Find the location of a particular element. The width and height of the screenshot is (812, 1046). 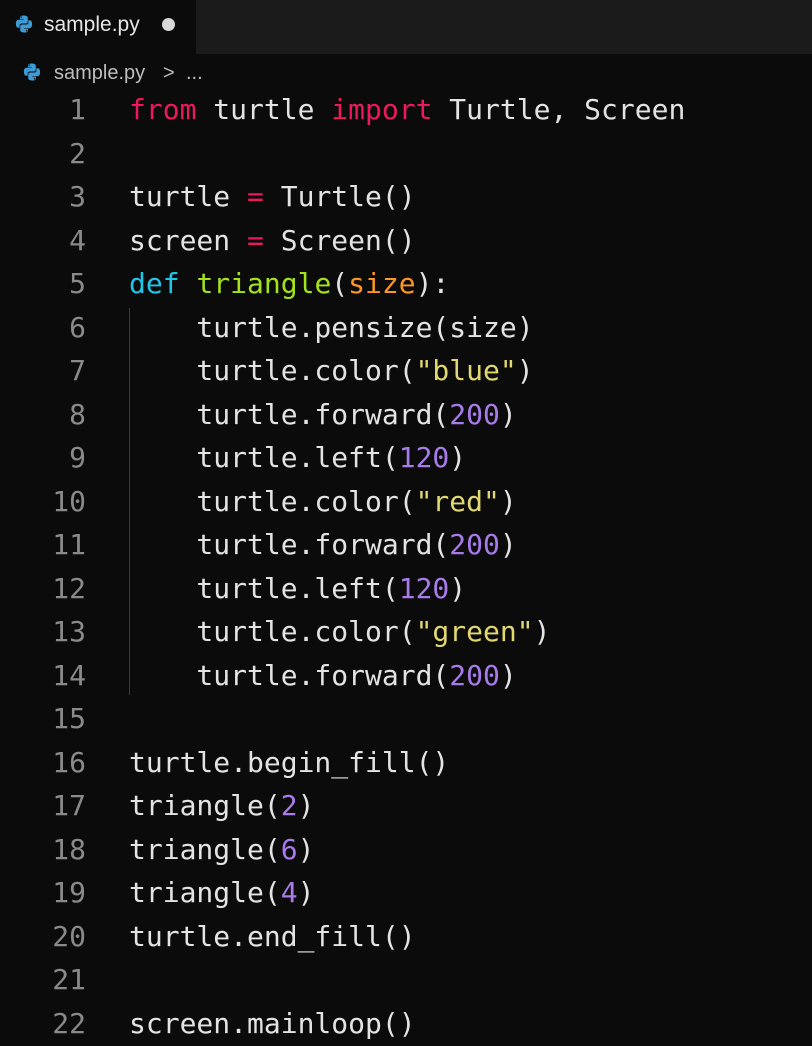

code-token: 120 is located at coordinates (424, 588).